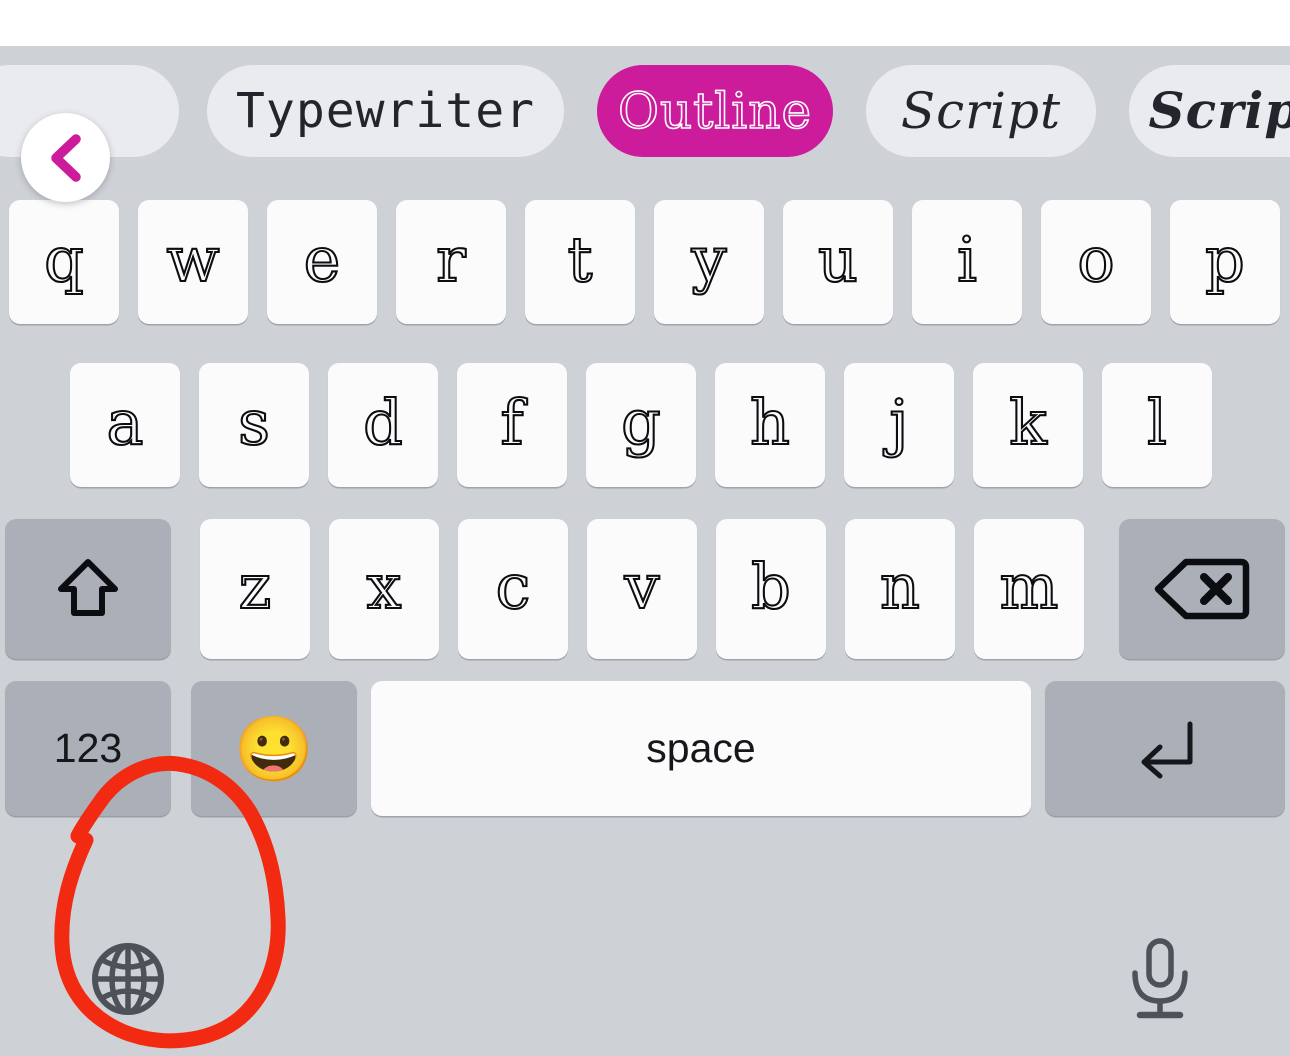 The width and height of the screenshot is (1290, 1056). Describe the element at coordinates (641, 586) in the screenshot. I see `key-v-label: v` at that location.